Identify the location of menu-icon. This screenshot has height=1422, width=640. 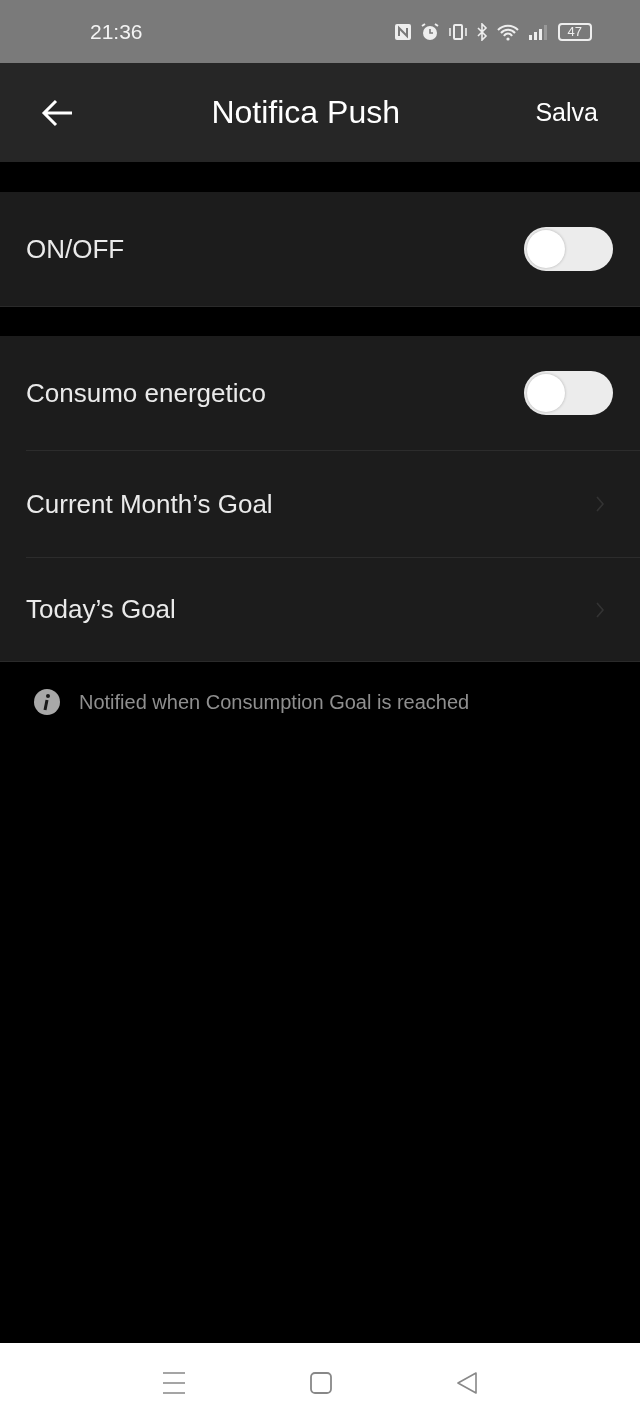
(174, 1382).